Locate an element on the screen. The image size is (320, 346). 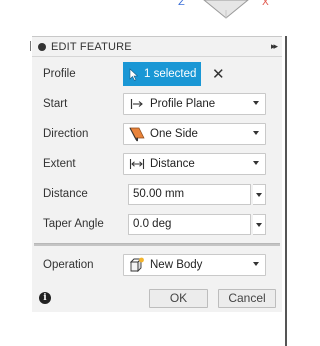
extent-value: Distance is located at coordinates (172, 164).